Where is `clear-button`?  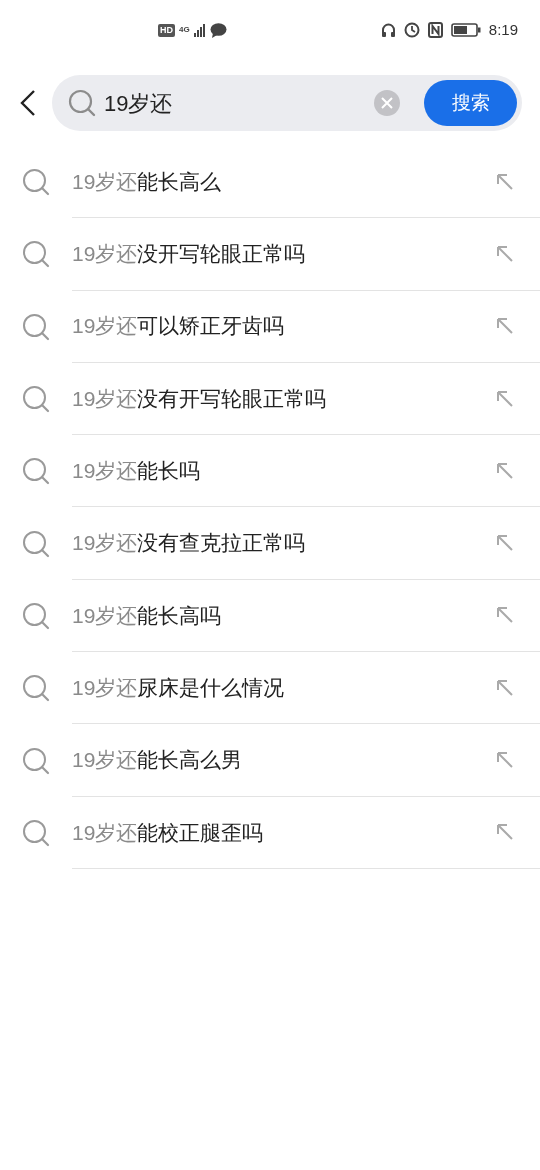
clear-button is located at coordinates (387, 103).